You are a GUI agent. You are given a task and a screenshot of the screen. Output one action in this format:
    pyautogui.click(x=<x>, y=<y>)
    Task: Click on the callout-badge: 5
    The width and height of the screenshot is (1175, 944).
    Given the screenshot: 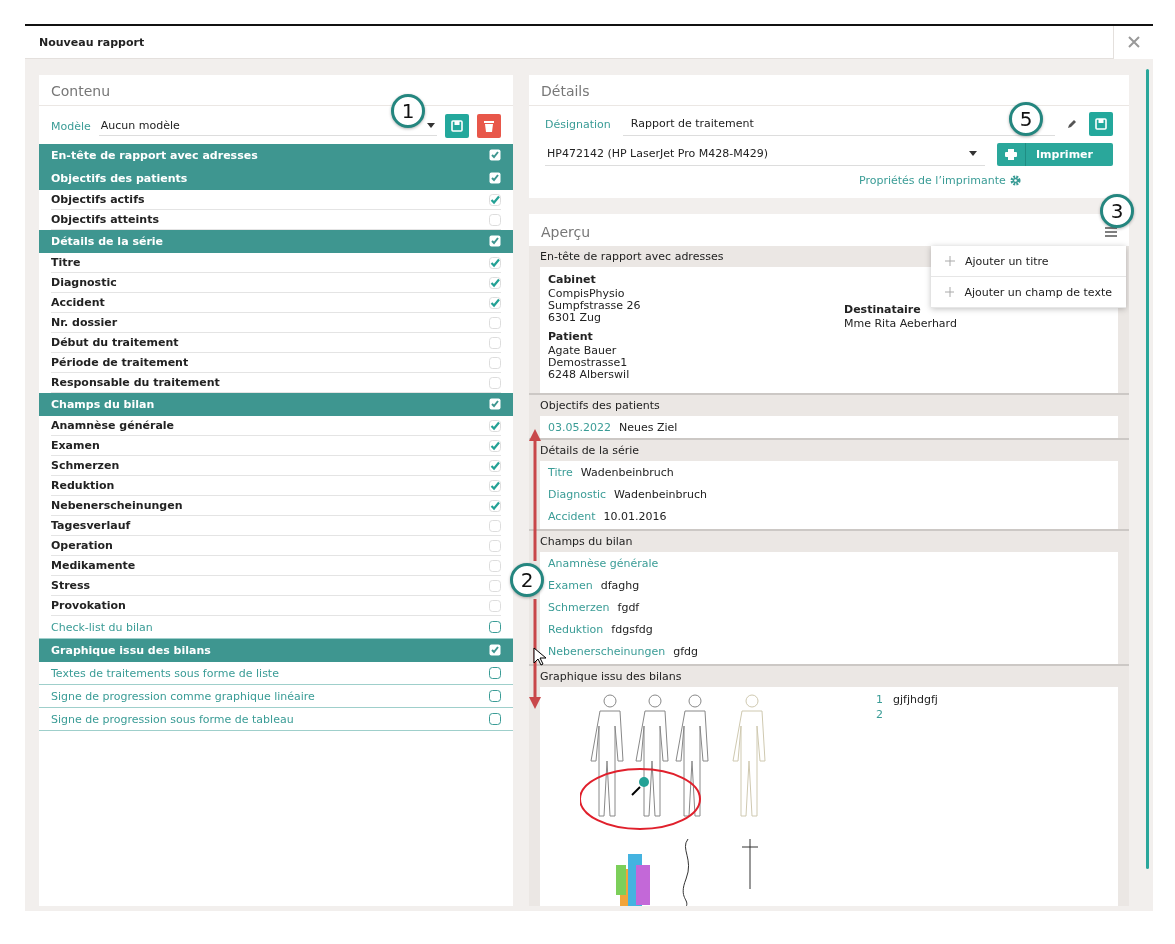 What is the action you would take?
    pyautogui.click(x=1026, y=119)
    